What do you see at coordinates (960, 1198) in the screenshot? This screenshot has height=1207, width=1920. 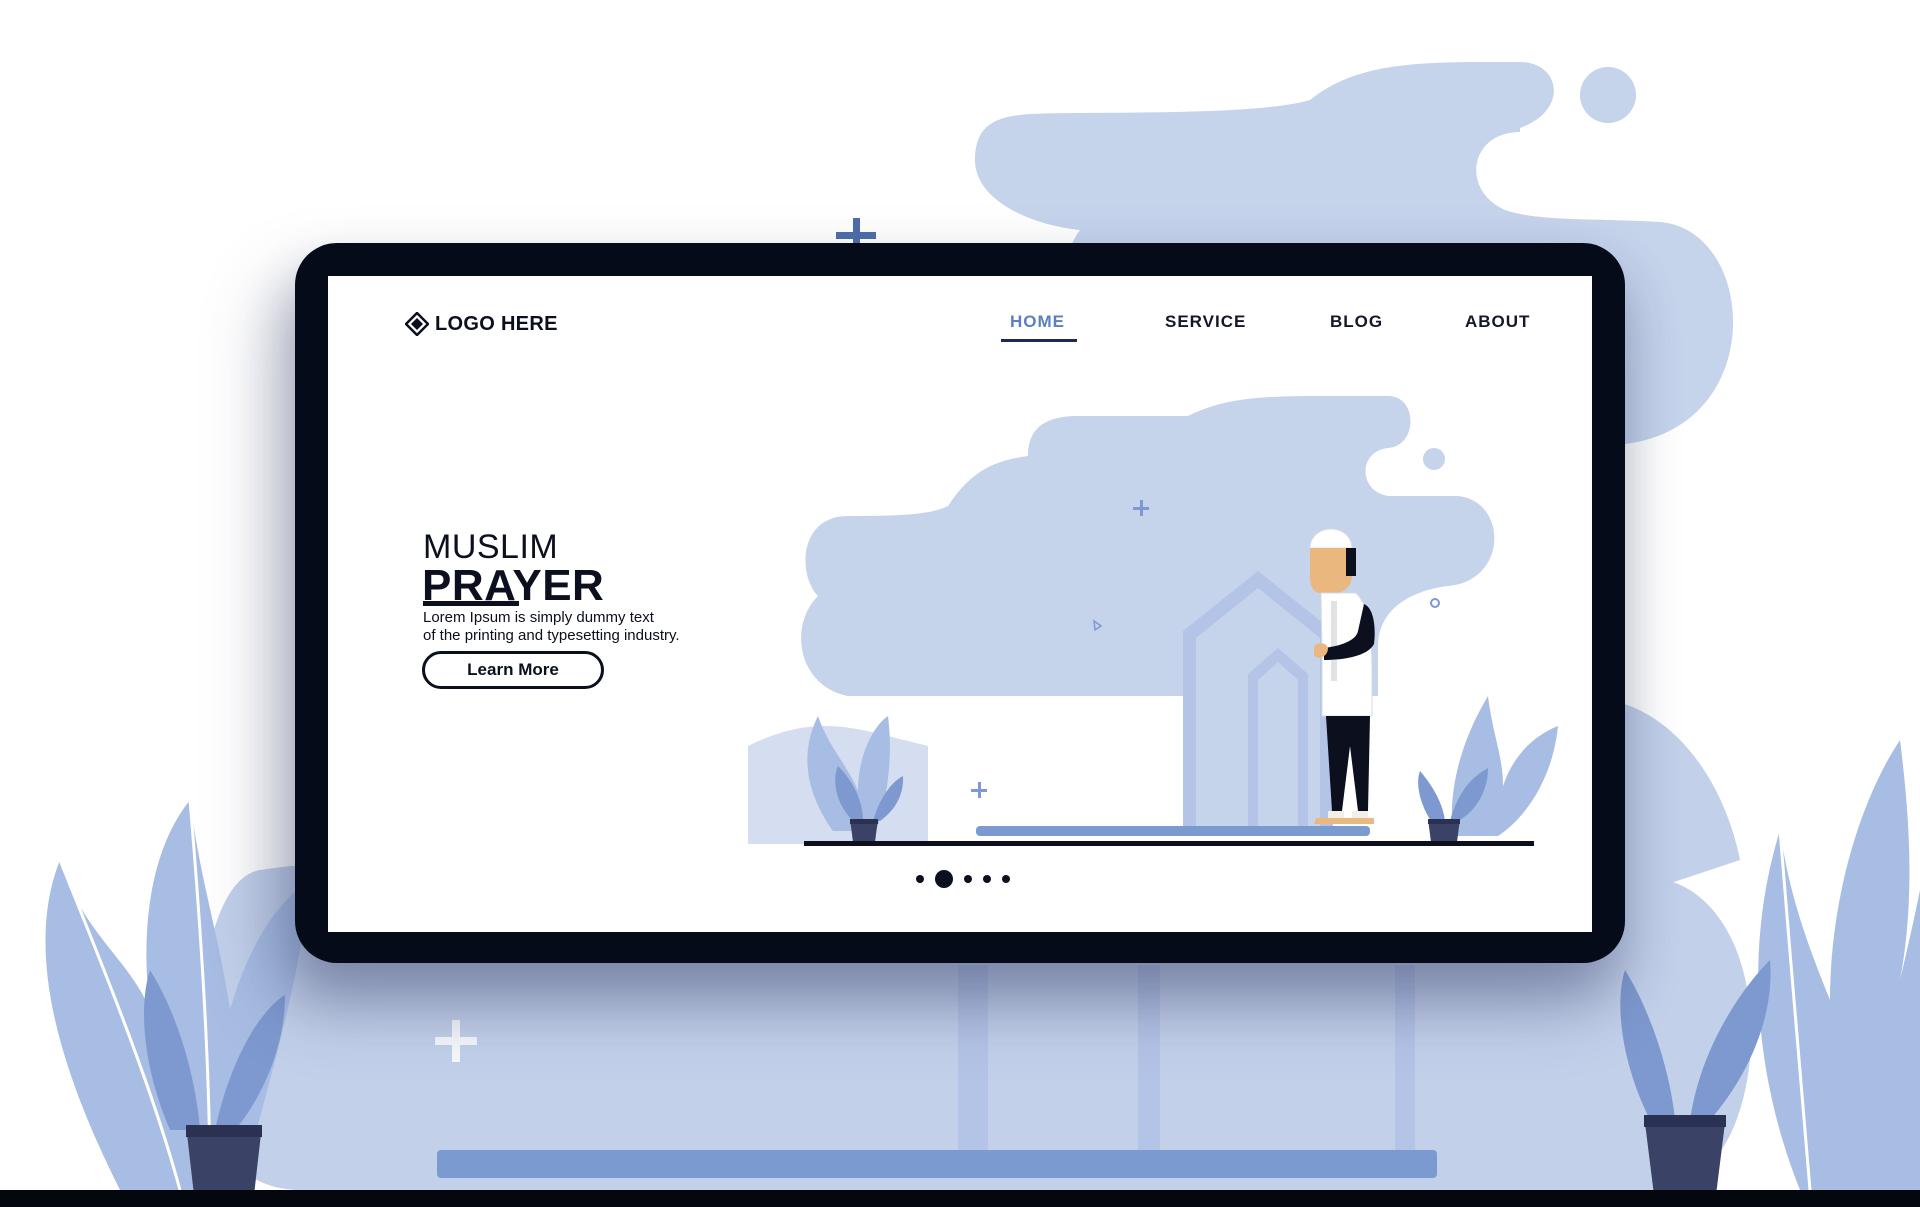 I see `bottom-edge-bar` at bounding box center [960, 1198].